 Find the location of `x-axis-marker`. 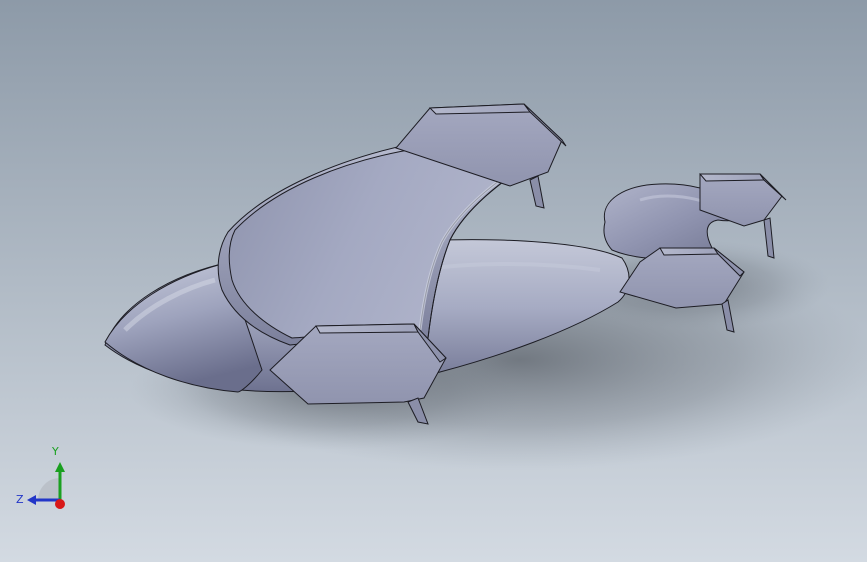

x-axis-marker is located at coordinates (60, 504).